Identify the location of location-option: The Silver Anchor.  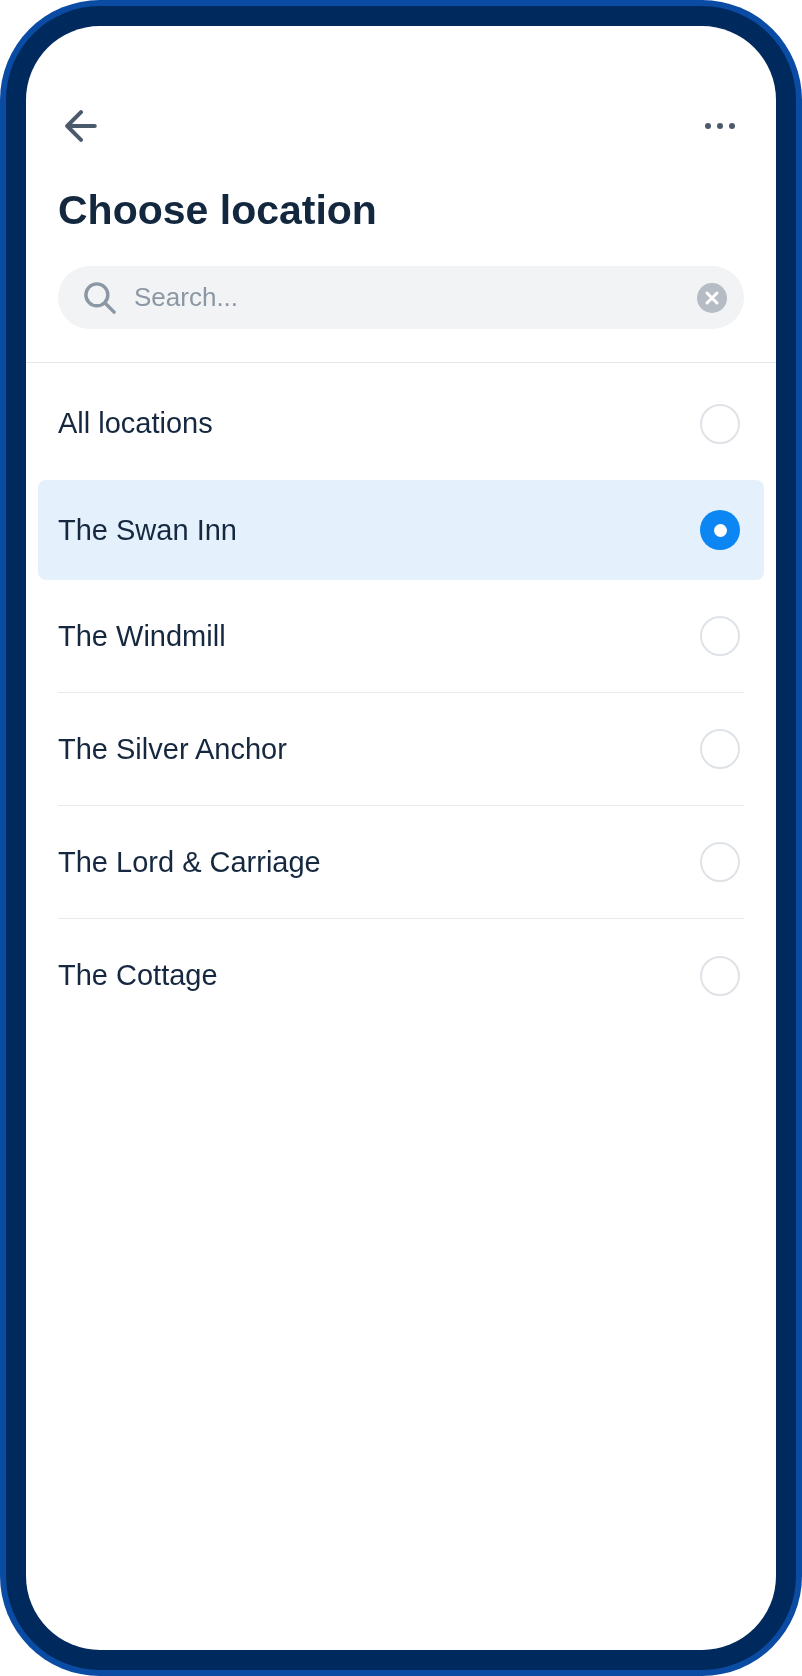
(401, 749).